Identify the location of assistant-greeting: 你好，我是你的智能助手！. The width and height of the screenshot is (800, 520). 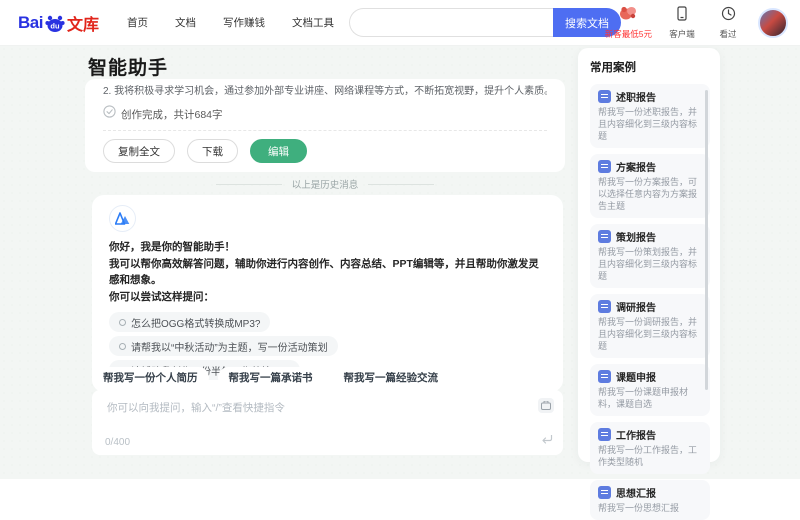
(172, 247).